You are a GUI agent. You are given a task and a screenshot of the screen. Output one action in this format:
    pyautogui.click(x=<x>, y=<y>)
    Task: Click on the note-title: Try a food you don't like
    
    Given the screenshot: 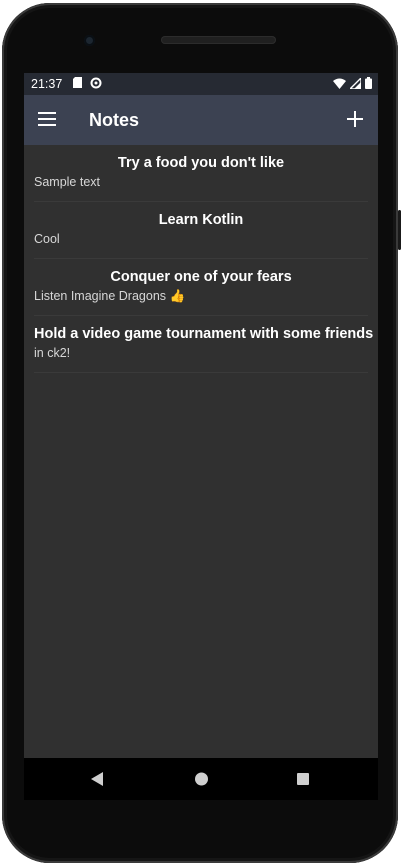 What is the action you would take?
    pyautogui.click(x=201, y=163)
    